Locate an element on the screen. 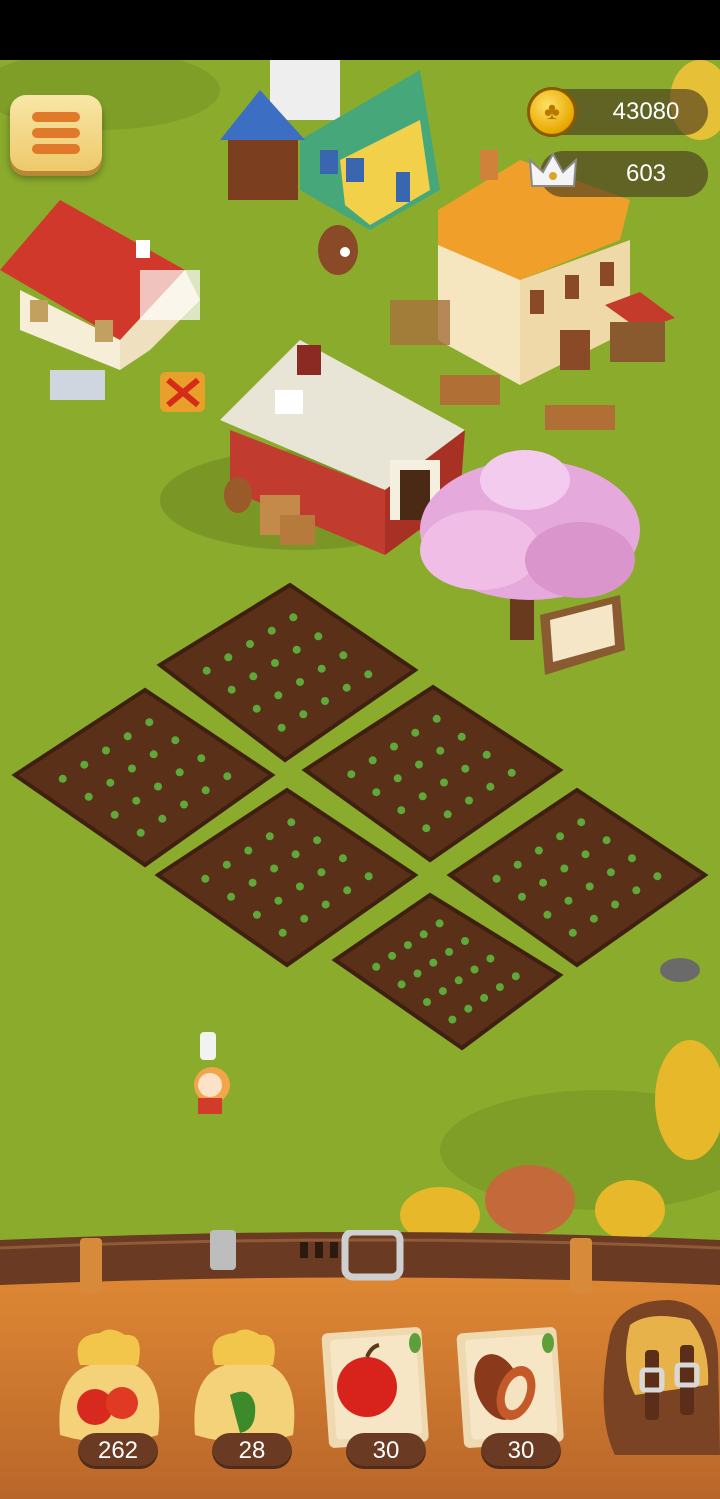  menu-button is located at coordinates (56, 133).